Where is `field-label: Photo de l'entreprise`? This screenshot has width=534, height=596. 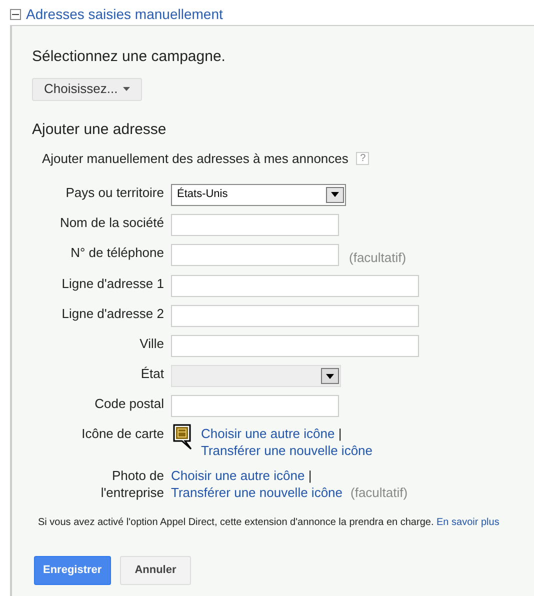 field-label: Photo de l'entreprise is located at coordinates (132, 484).